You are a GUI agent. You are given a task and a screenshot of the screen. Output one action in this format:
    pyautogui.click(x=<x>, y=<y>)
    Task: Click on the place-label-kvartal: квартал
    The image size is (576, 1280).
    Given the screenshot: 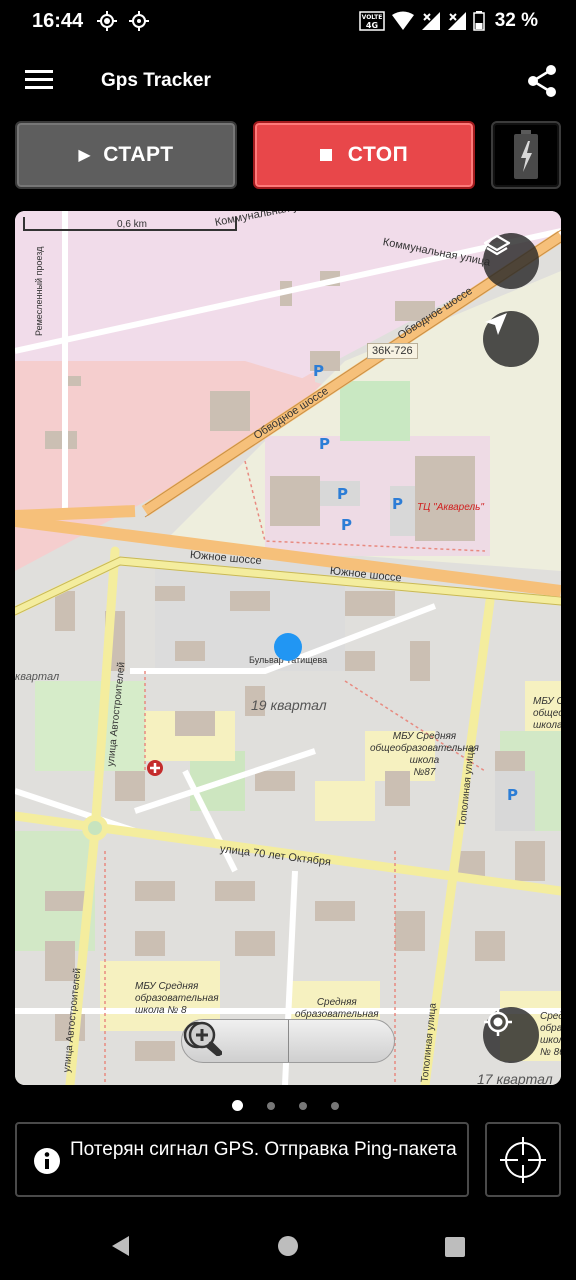 What is the action you would take?
    pyautogui.click(x=37, y=677)
    